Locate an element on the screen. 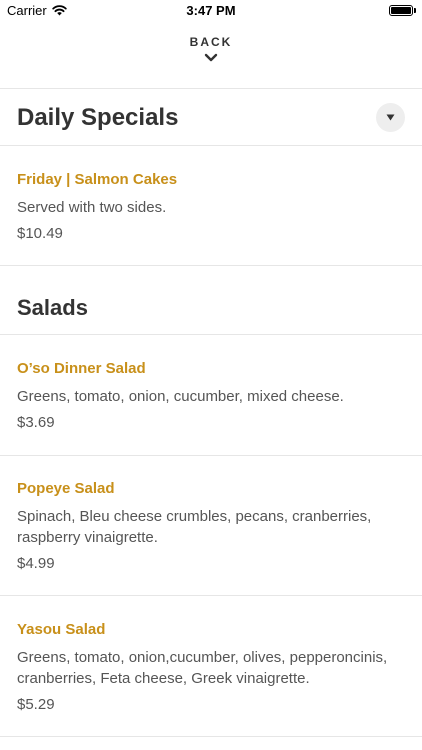  item-price: $10.49 is located at coordinates (40, 233).